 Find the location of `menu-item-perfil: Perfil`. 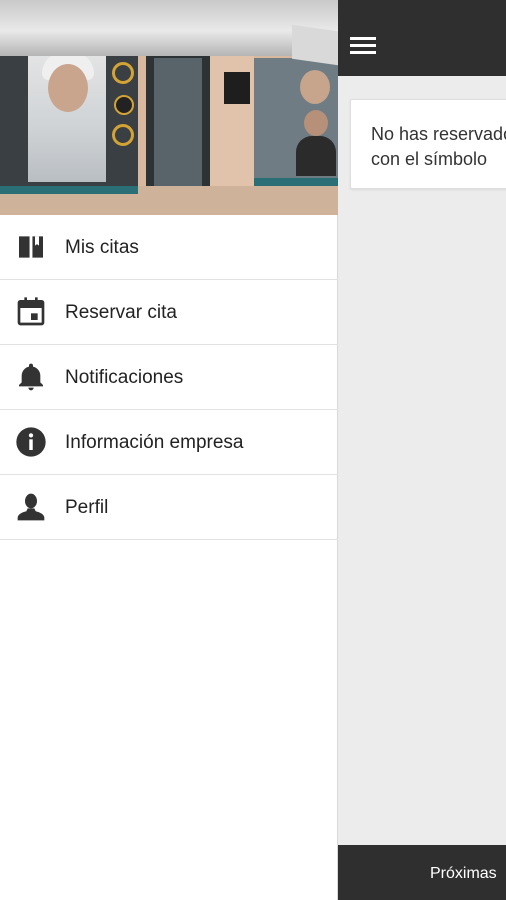

menu-item-perfil: Perfil is located at coordinates (169, 507).